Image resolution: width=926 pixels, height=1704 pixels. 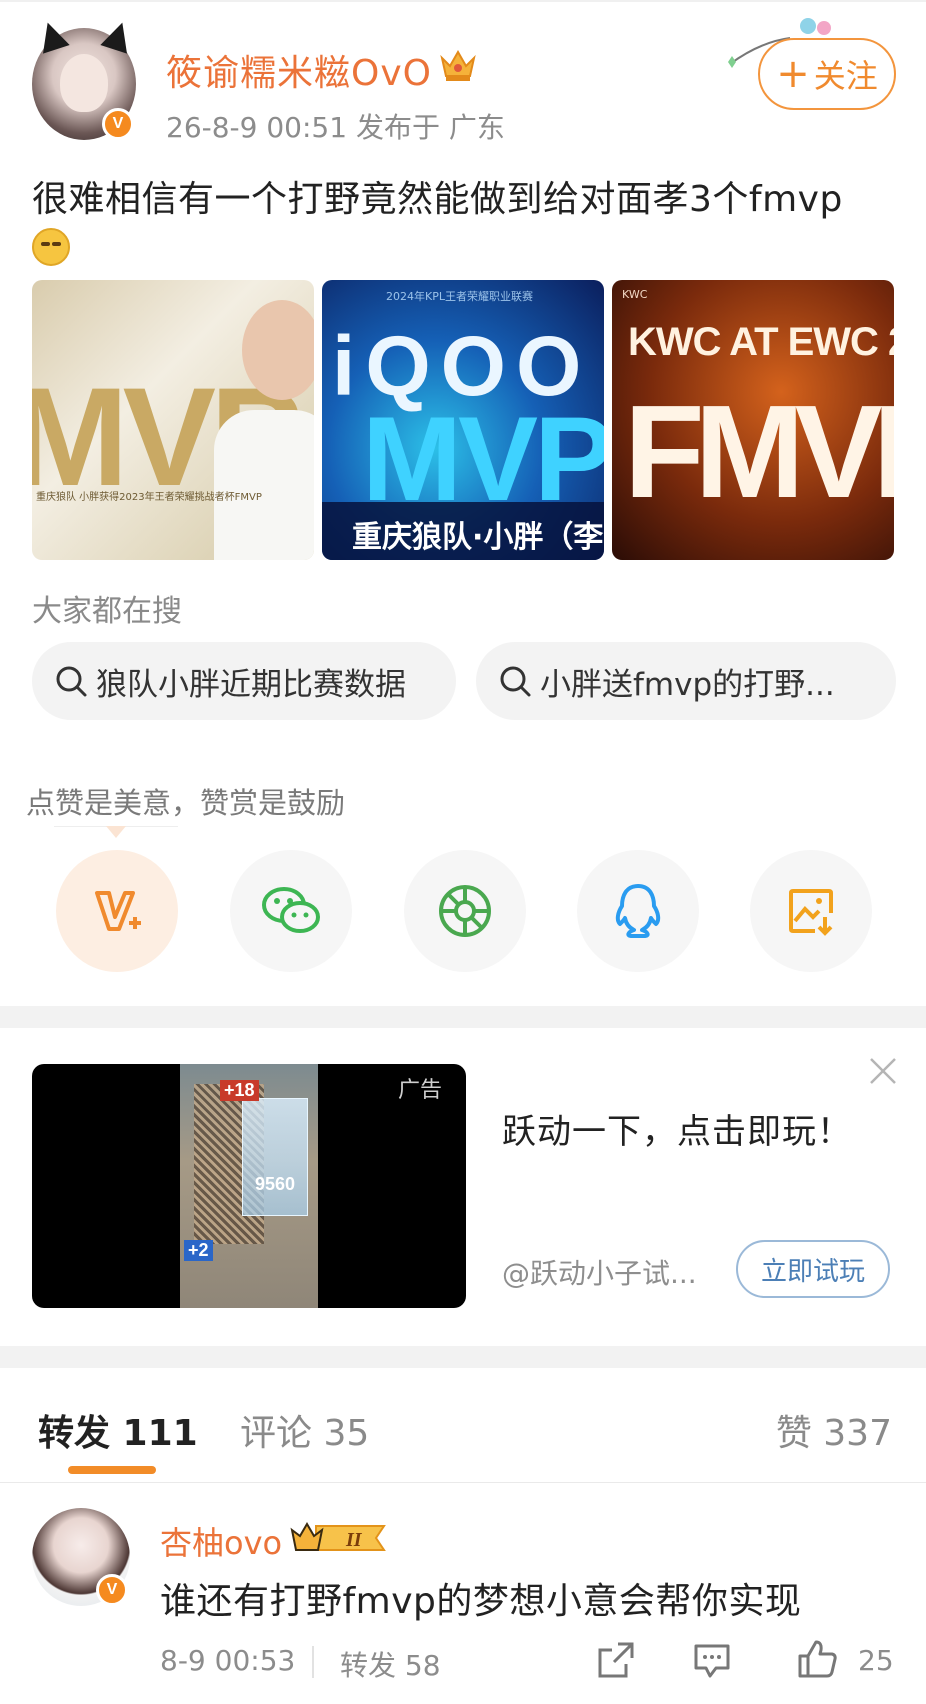 I want to click on author-username: 筱谕糯米糍OvO, so click(x=299, y=70).